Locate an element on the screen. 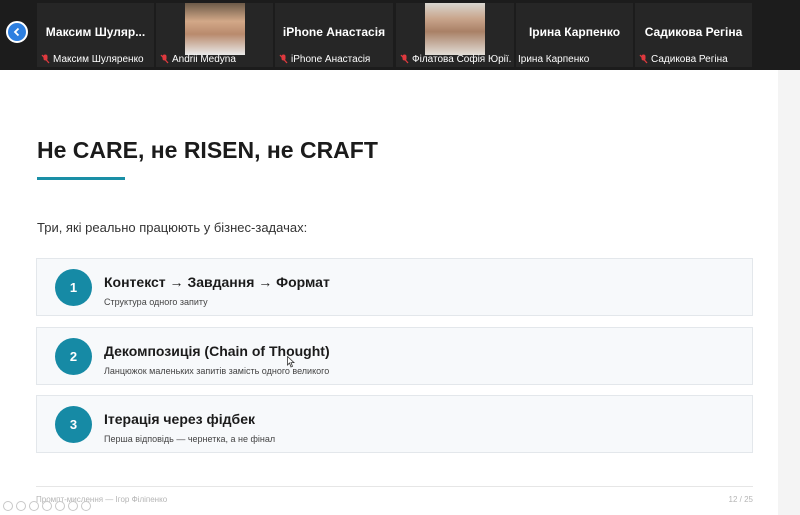 The height and width of the screenshot is (515, 800). step-title: Декомпозиція (Chain of Thought) is located at coordinates (217, 351).